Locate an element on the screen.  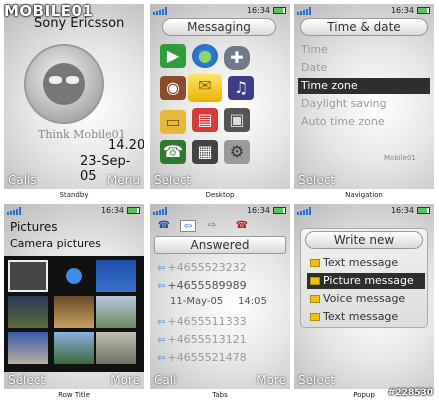
media-icon: ♫ is located at coordinates (241, 88).